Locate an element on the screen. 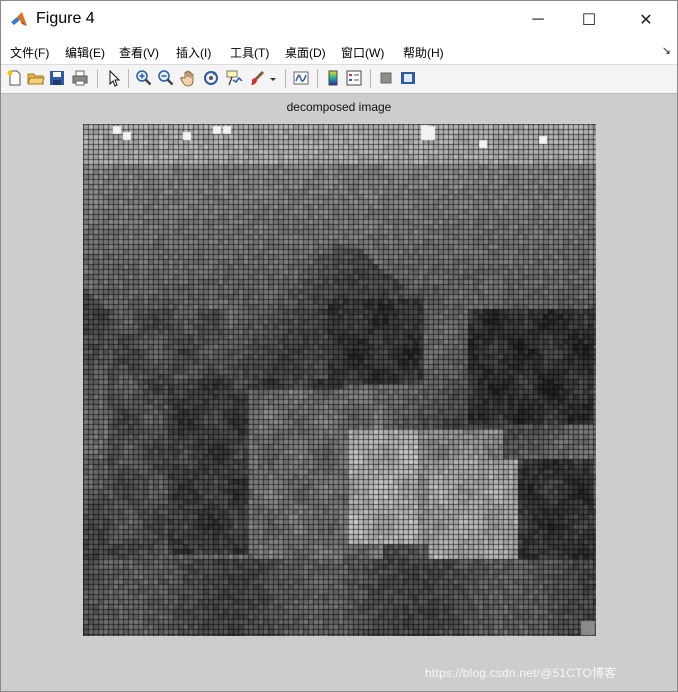 The width and height of the screenshot is (678, 692). dock-figure-icon: ↘ is located at coordinates (666, 50).